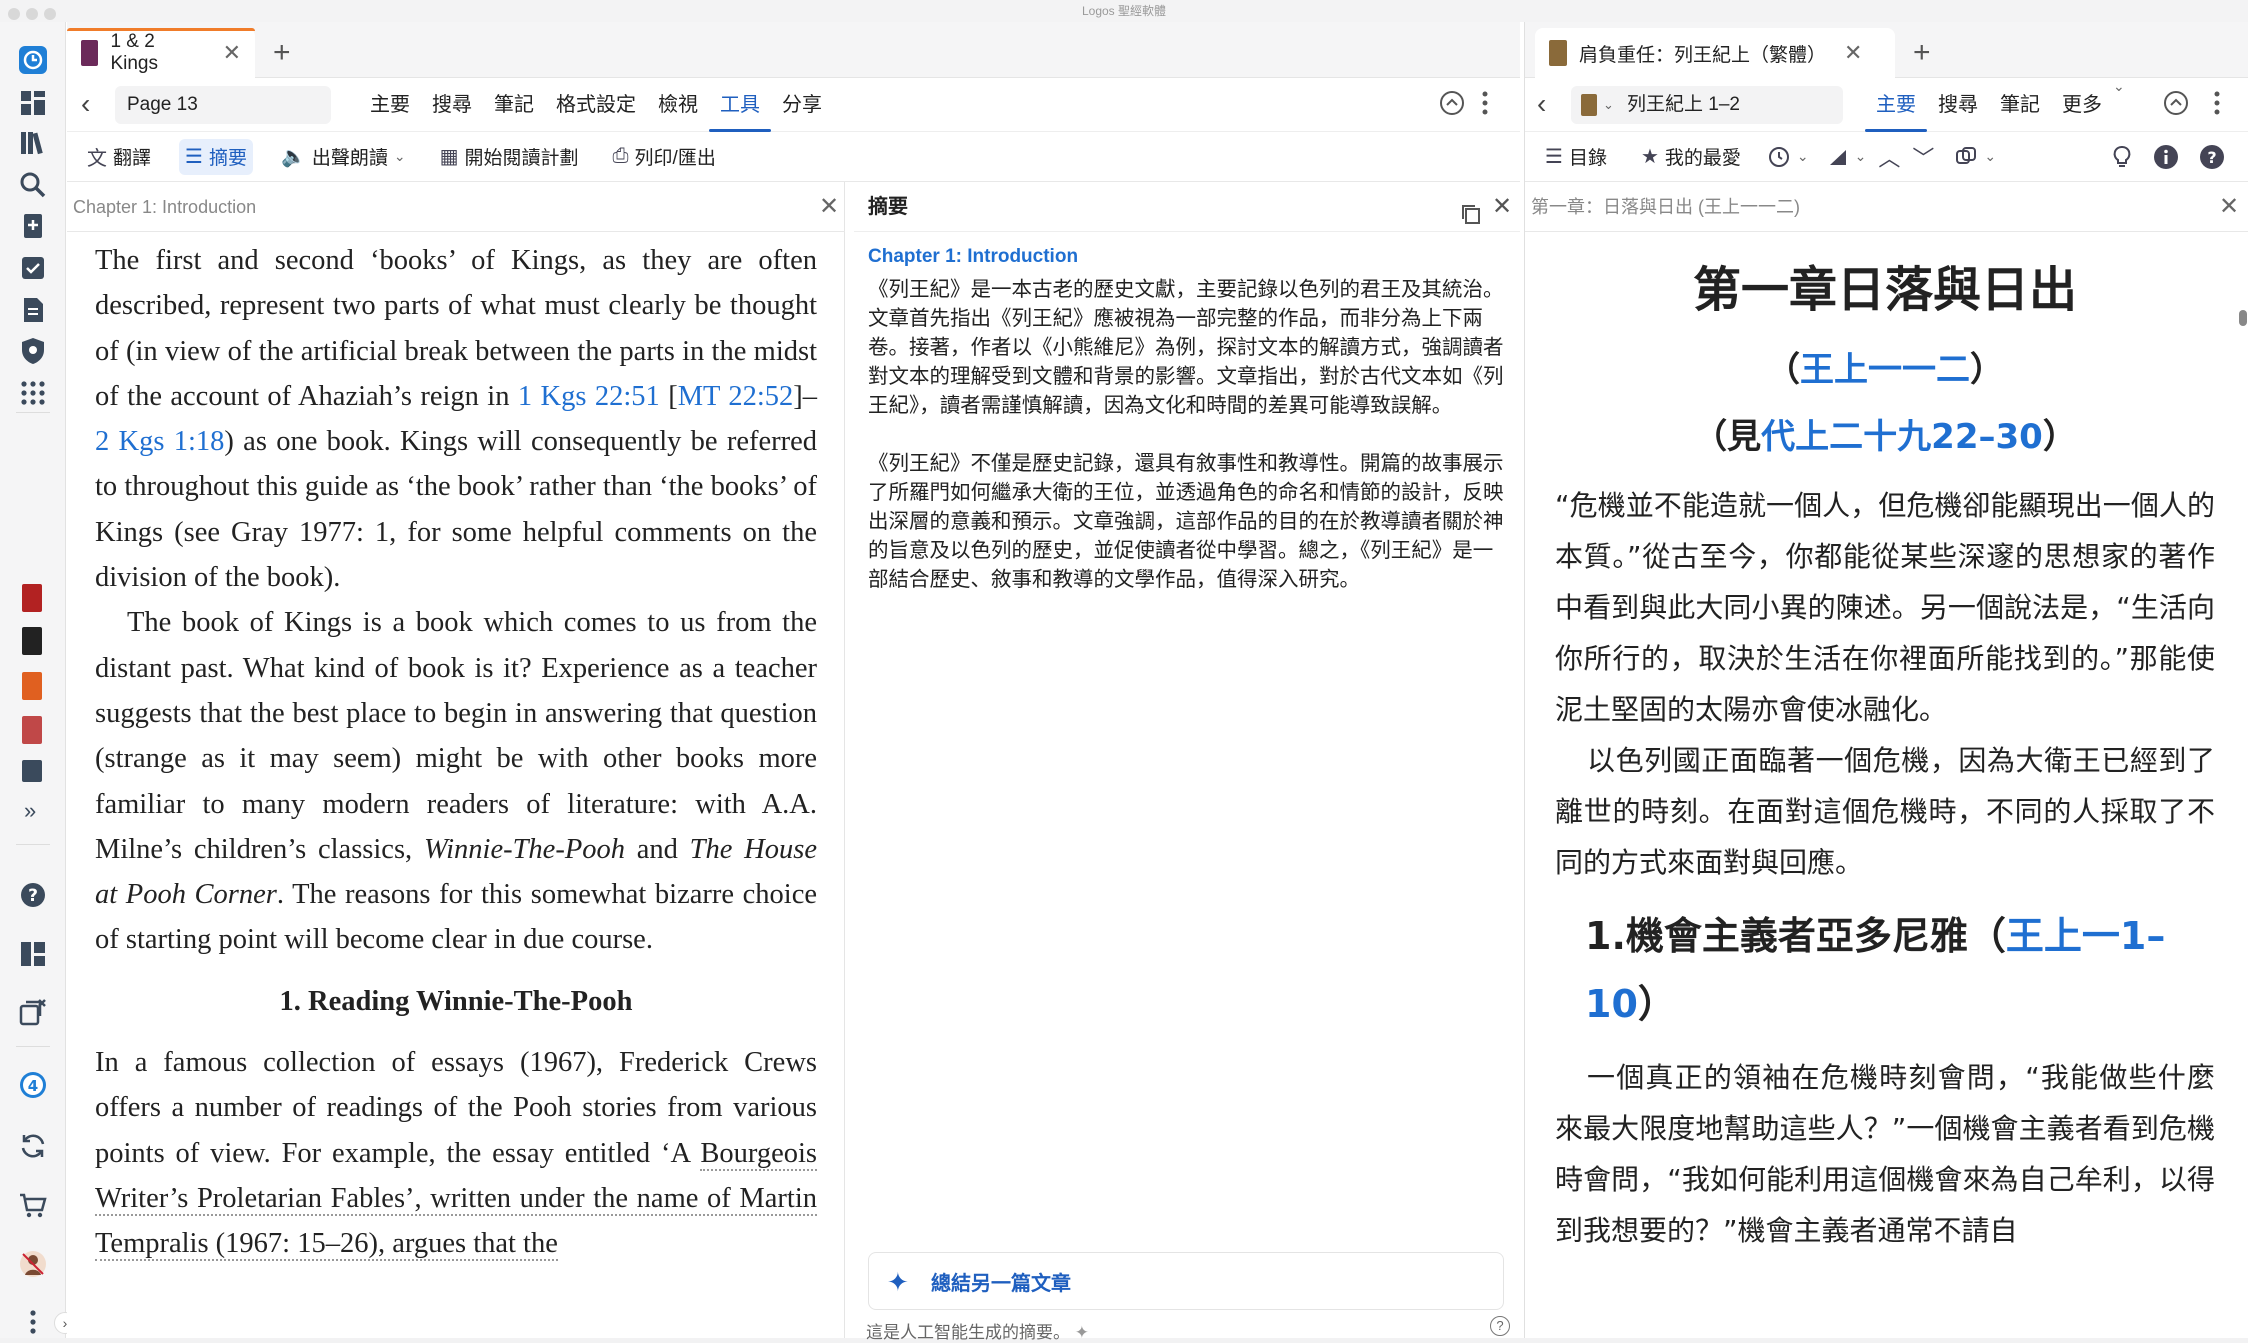  I want to click on read-aloud-button: 🔈 出聲朗讀 ⌄, so click(343, 157).